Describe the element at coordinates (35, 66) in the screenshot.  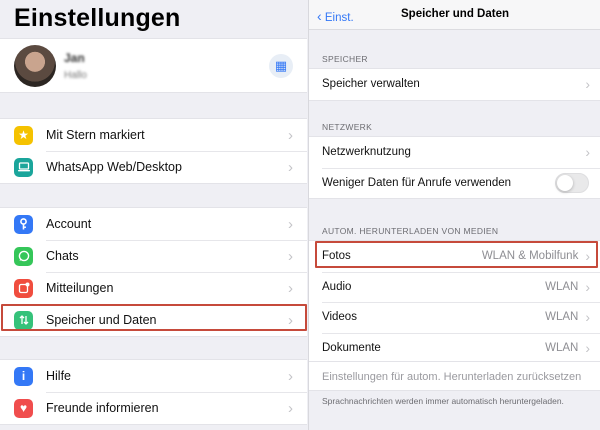
I see `avatar` at that location.